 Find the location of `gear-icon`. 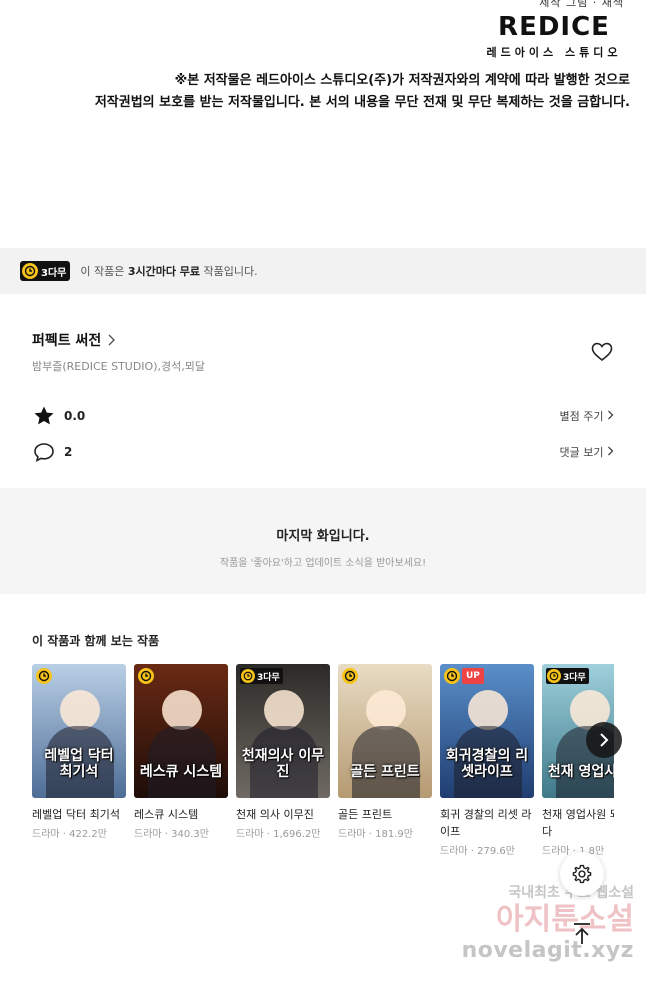

gear-icon is located at coordinates (582, 874).